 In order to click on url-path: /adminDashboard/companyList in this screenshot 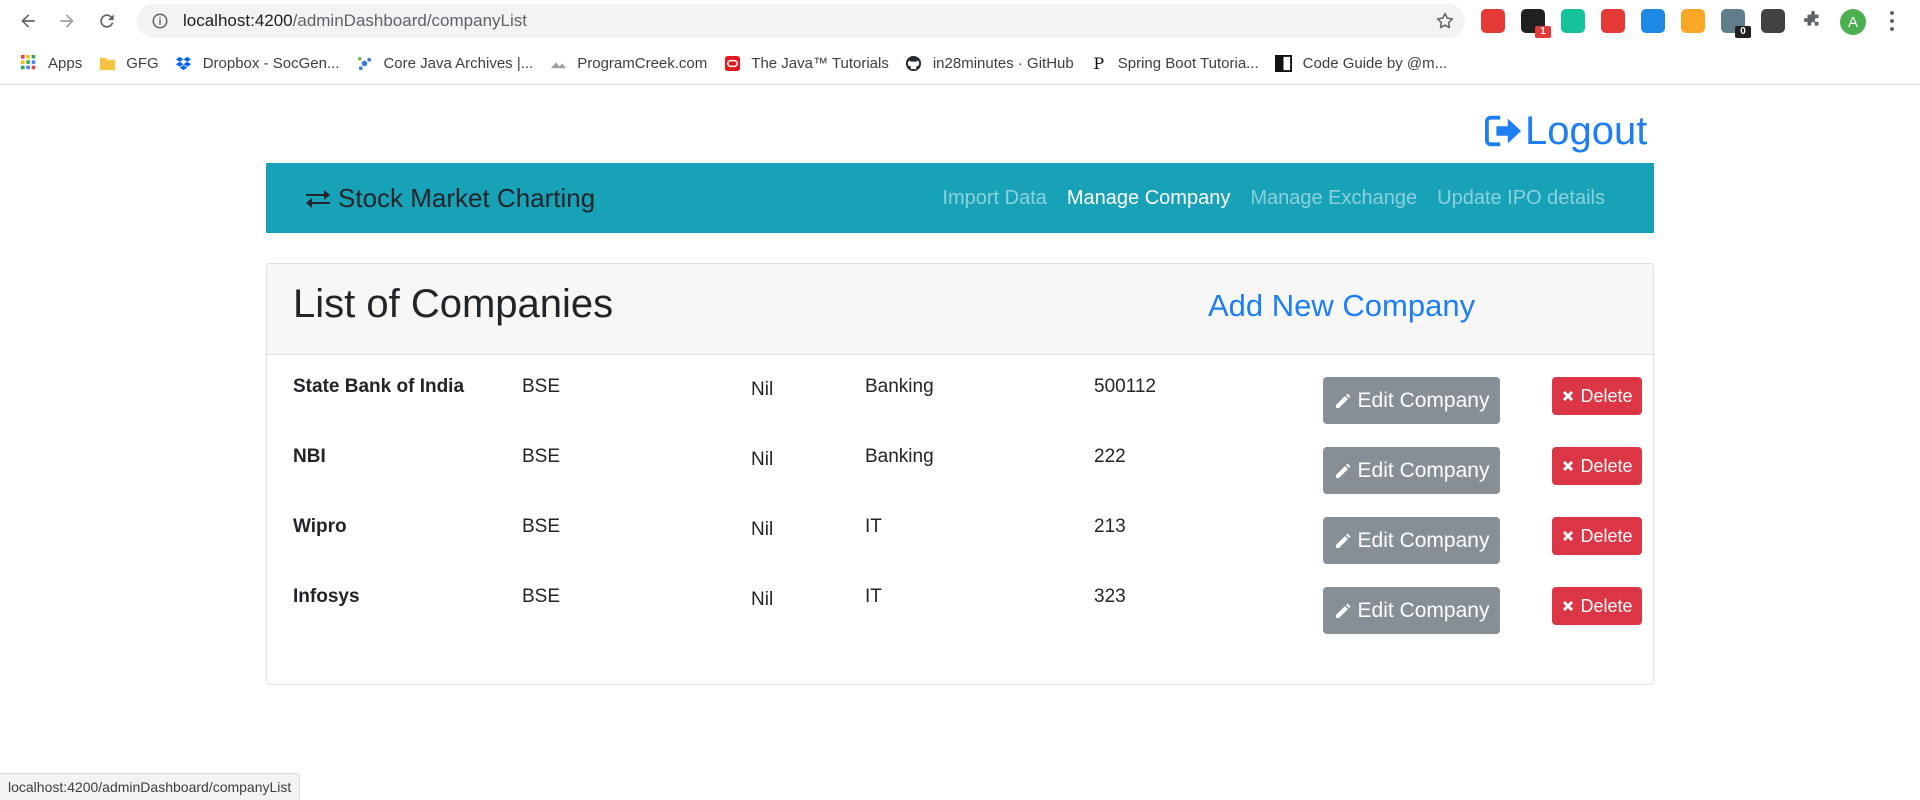, I will do `click(409, 20)`.